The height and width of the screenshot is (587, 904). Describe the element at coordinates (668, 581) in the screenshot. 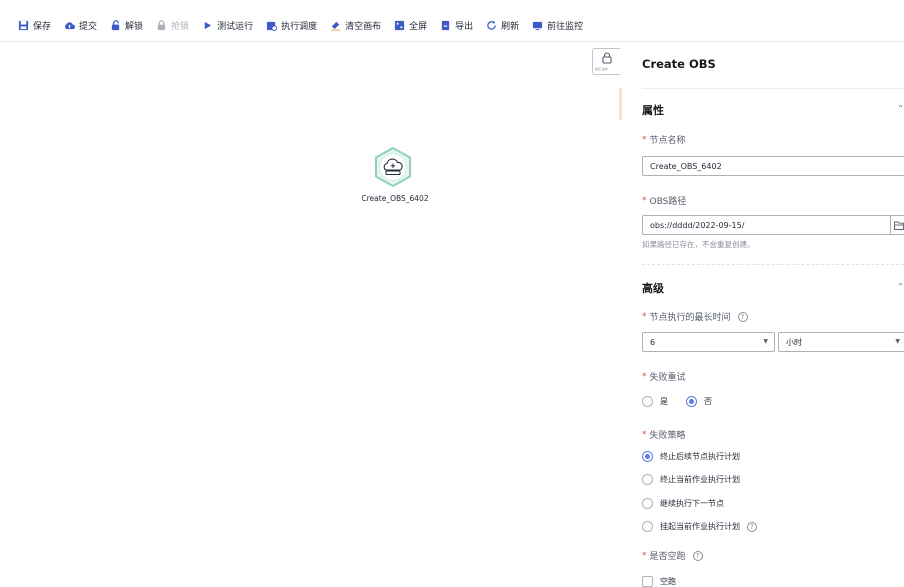

I see `dry-run-checkbox-label: 空跑` at that location.